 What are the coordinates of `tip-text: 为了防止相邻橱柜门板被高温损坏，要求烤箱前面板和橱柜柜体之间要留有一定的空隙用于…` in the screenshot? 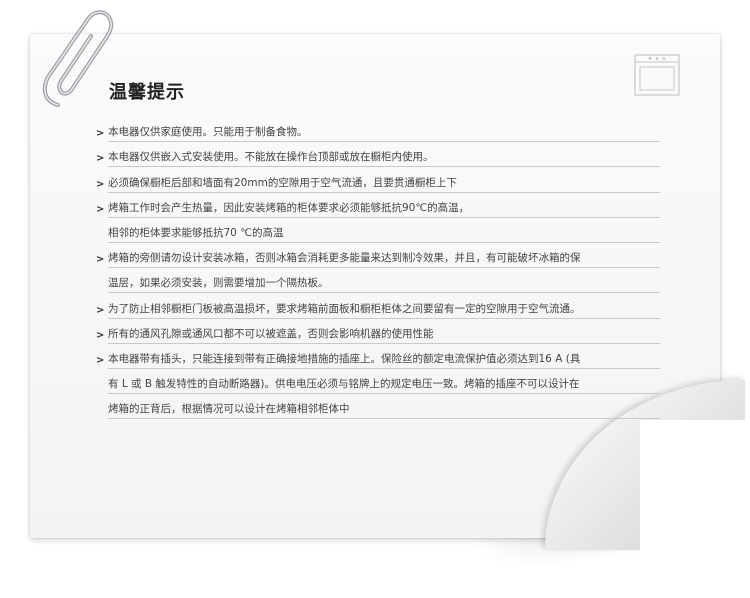 It's located at (344, 308).